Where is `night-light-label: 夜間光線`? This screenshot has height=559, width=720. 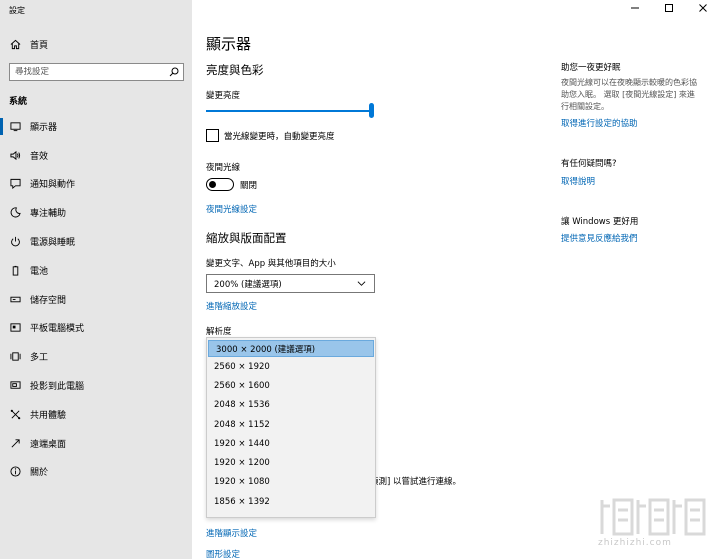 night-light-label: 夜間光線 is located at coordinates (223, 168).